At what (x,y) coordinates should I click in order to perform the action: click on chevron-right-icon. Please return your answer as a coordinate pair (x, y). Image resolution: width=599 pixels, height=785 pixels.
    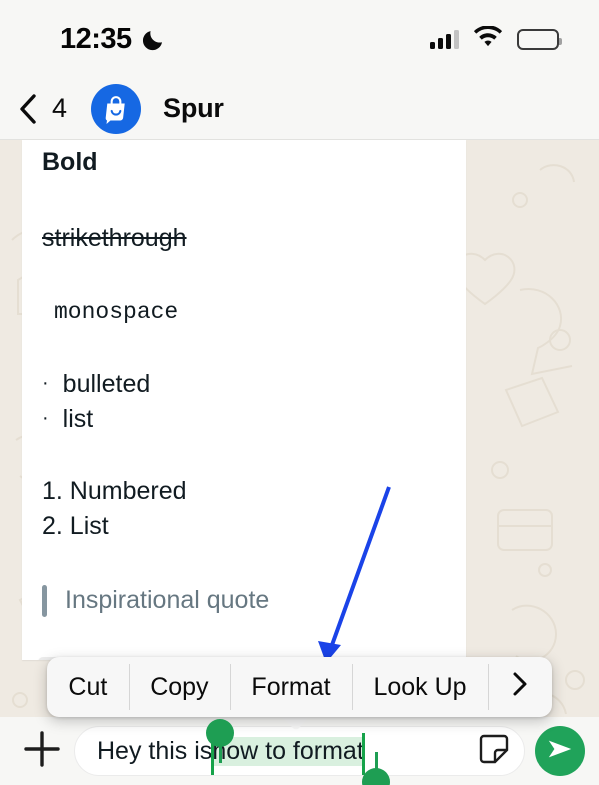
    Looking at the image, I should click on (520, 687).